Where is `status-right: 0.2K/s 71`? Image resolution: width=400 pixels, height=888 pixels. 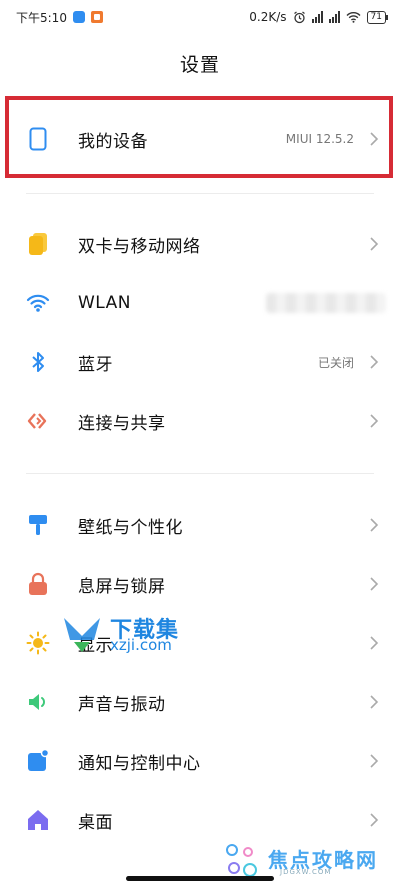 status-right: 0.2K/s 71 is located at coordinates (319, 17).